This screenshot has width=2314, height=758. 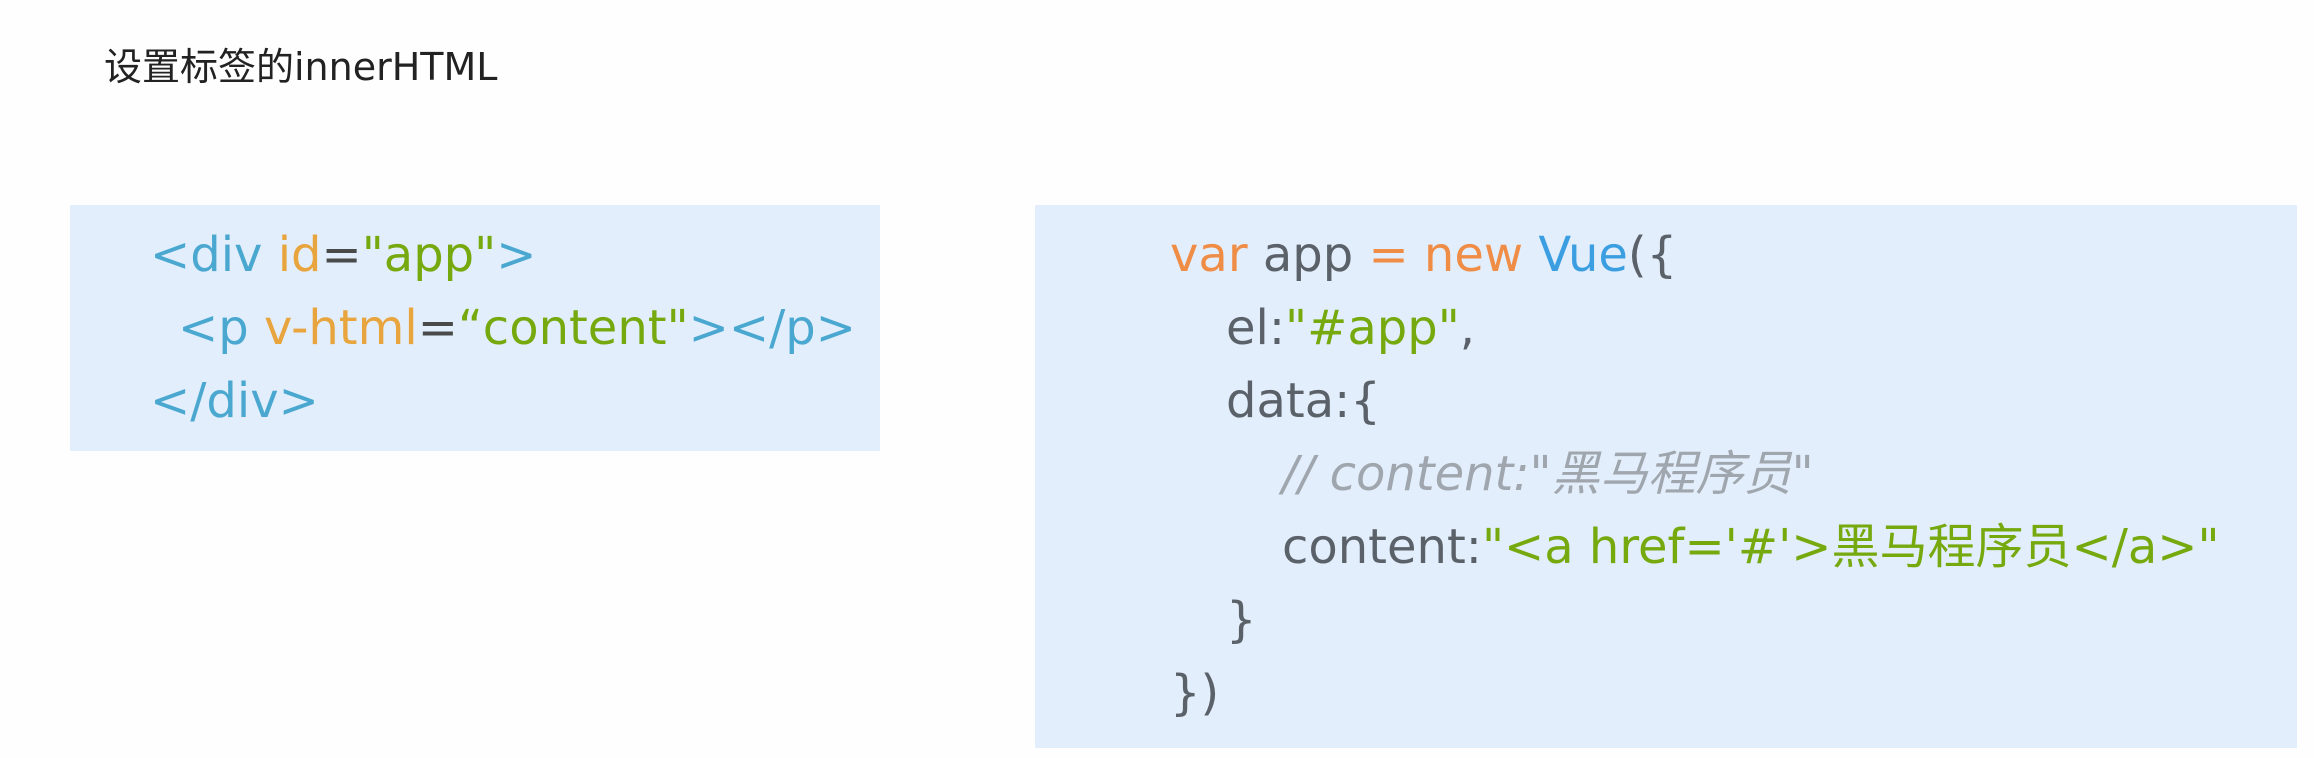 What do you see at coordinates (301, 67) in the screenshot?
I see `page-title: 设置标签的innerHTML` at bounding box center [301, 67].